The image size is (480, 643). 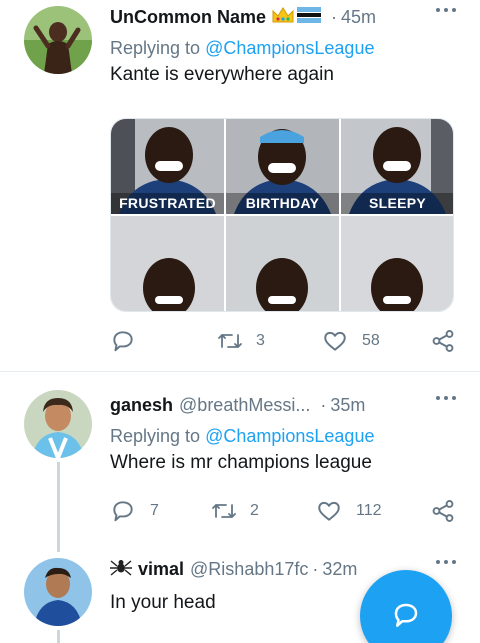 I want to click on tweet-header: ganesh @breathMessi... · 35m, so click(x=289, y=405).